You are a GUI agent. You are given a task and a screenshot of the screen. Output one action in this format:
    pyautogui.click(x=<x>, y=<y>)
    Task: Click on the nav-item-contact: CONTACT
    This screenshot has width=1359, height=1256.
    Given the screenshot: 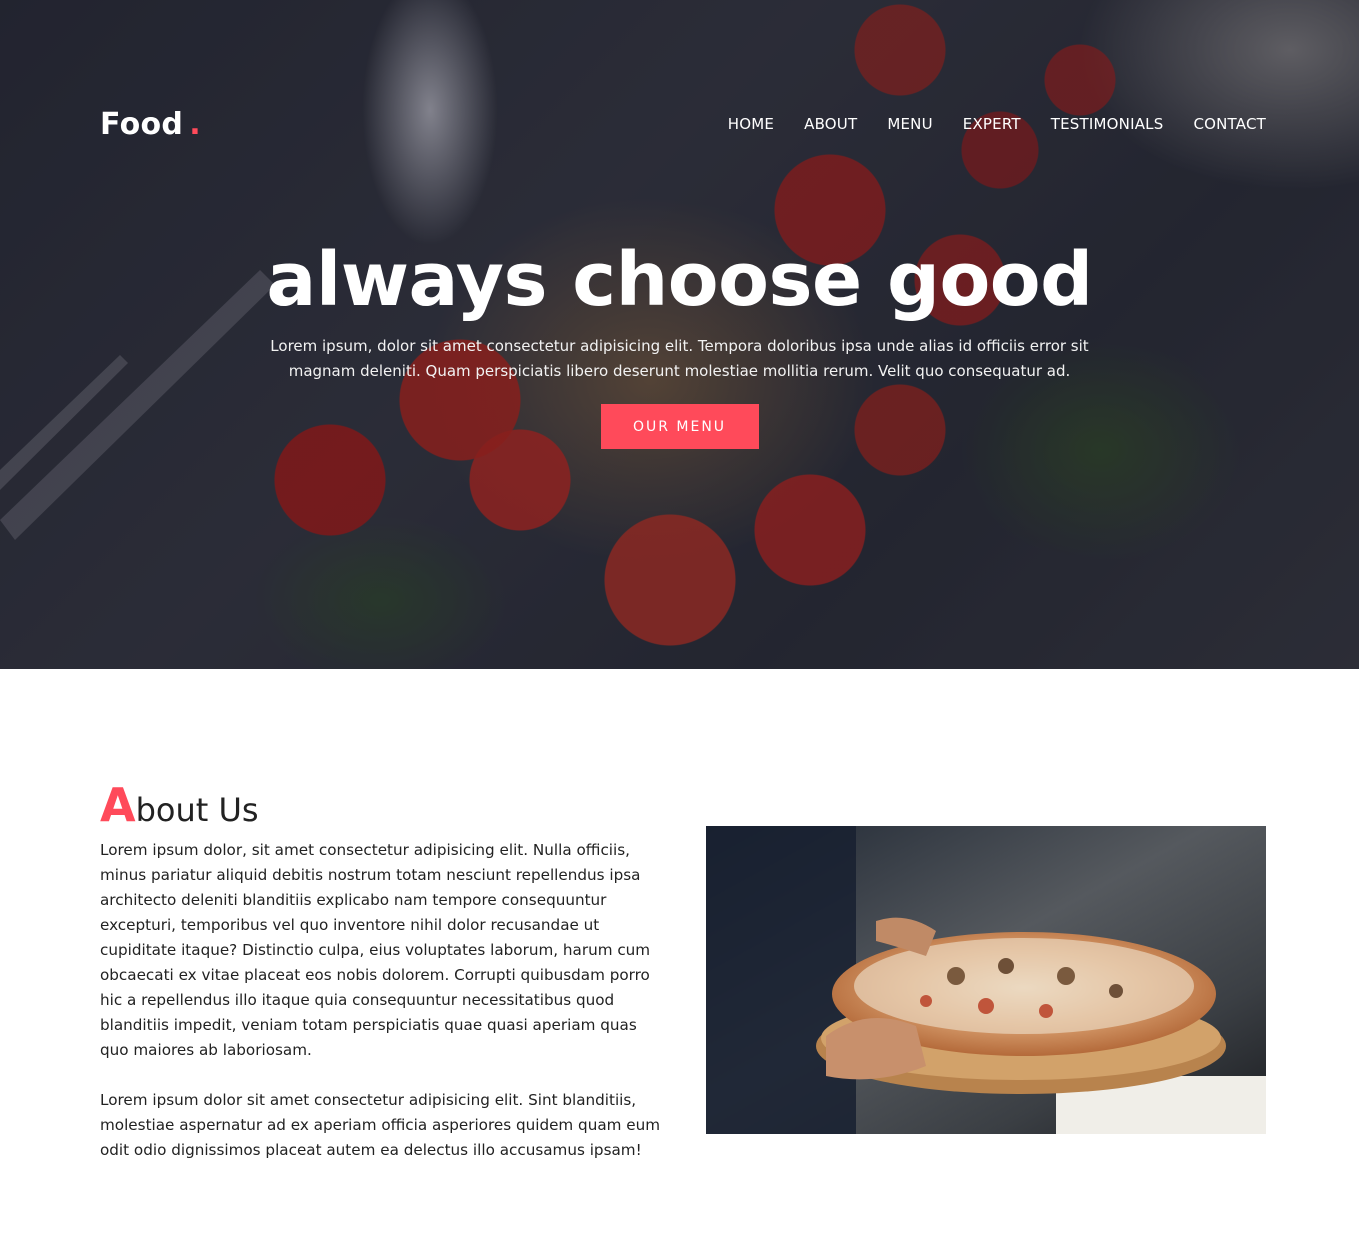 What is the action you would take?
    pyautogui.click(x=1229, y=124)
    